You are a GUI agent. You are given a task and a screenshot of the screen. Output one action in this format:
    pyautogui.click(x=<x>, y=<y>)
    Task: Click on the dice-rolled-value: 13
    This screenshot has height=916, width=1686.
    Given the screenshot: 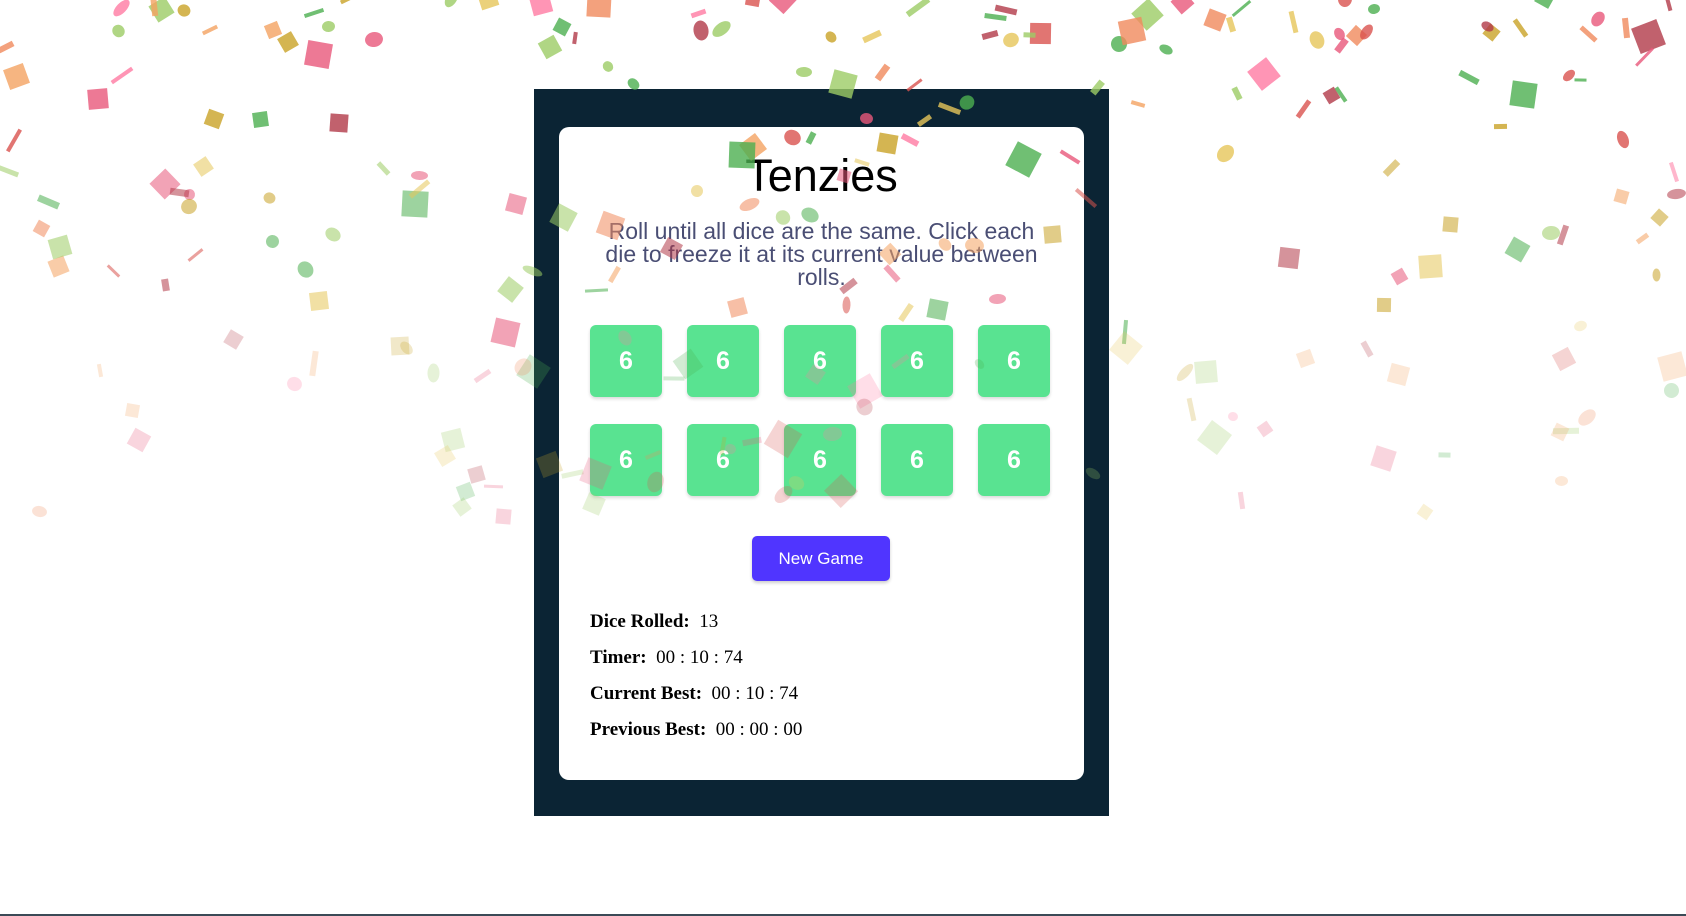 What is the action you would take?
    pyautogui.click(x=709, y=621)
    